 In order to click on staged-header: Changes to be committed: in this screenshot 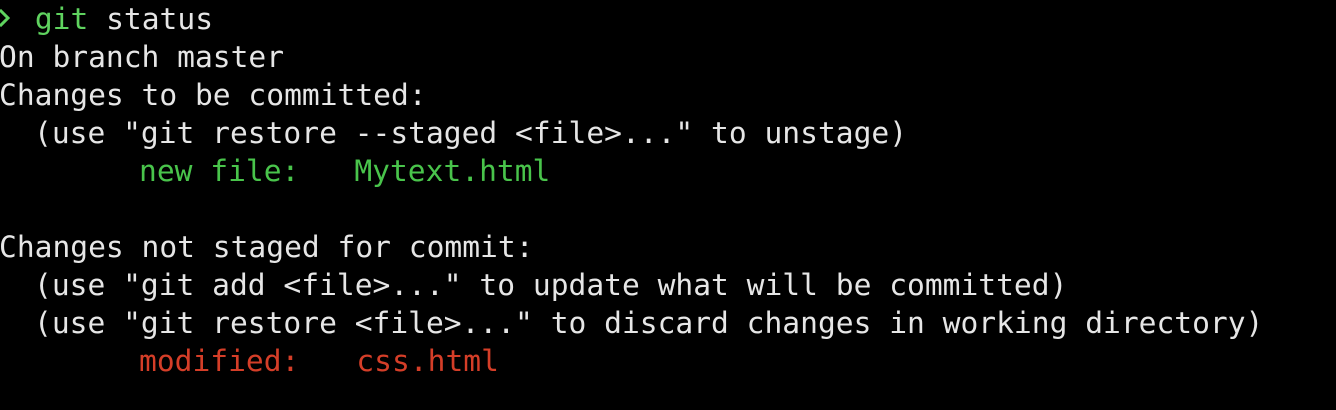, I will do `click(213, 95)`.